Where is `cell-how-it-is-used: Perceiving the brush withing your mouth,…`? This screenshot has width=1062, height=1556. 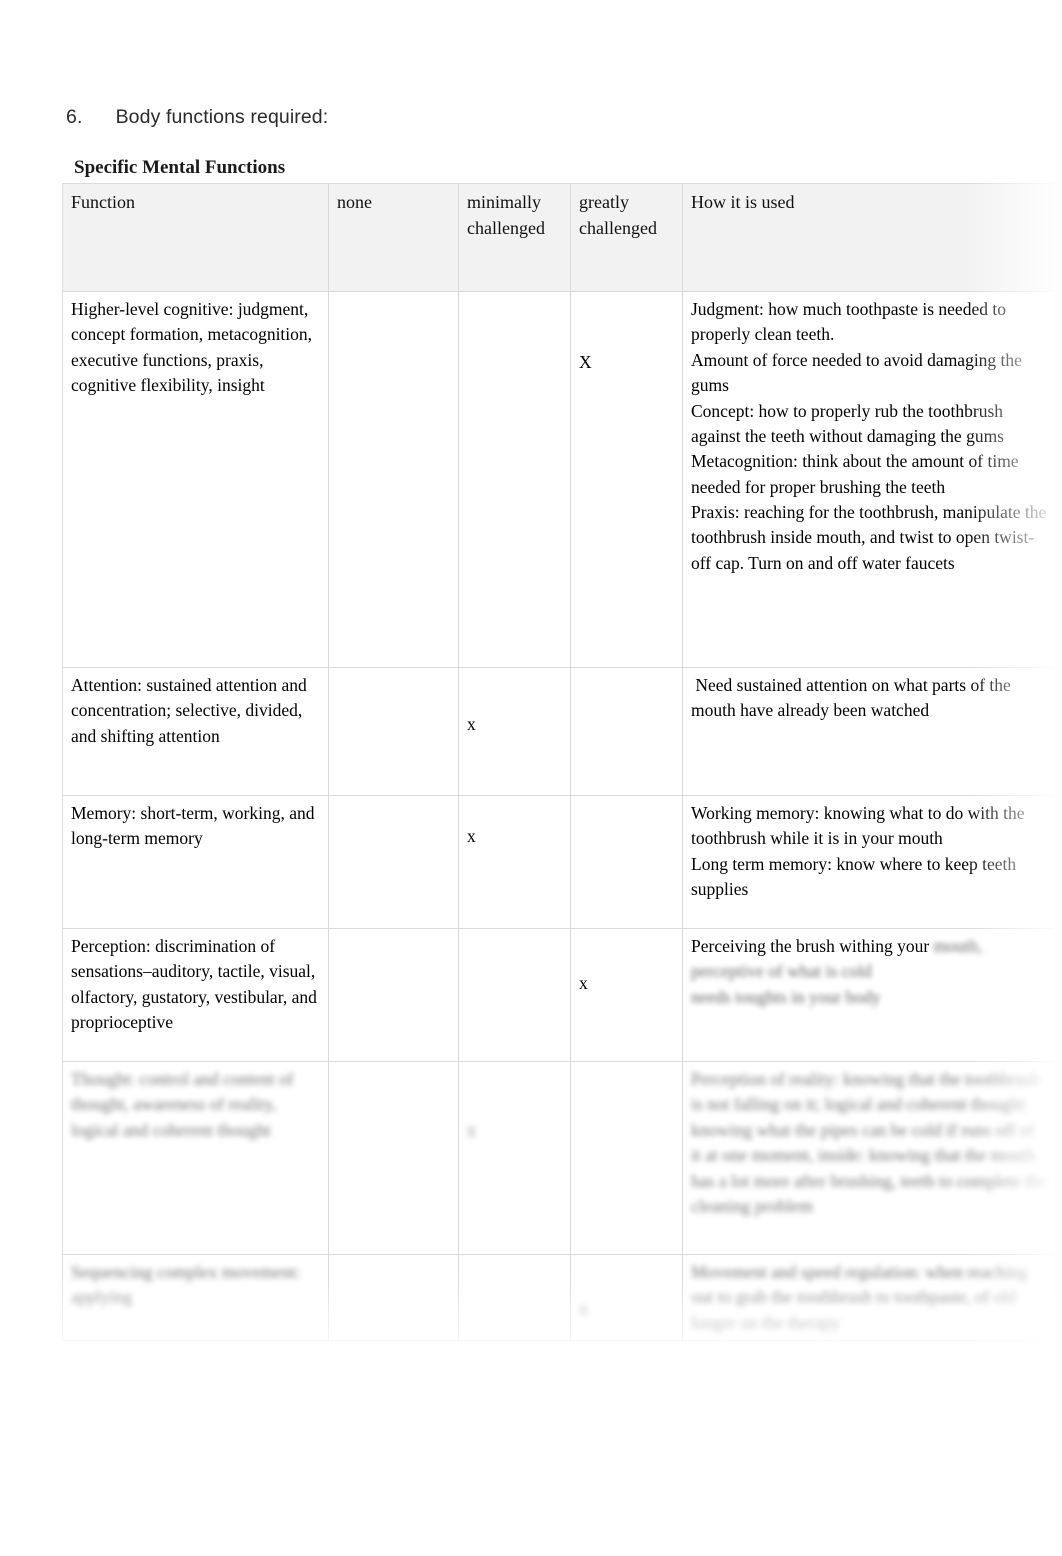
cell-how-it-is-used: Perceiving the brush withing your mouth,… is located at coordinates (868, 995).